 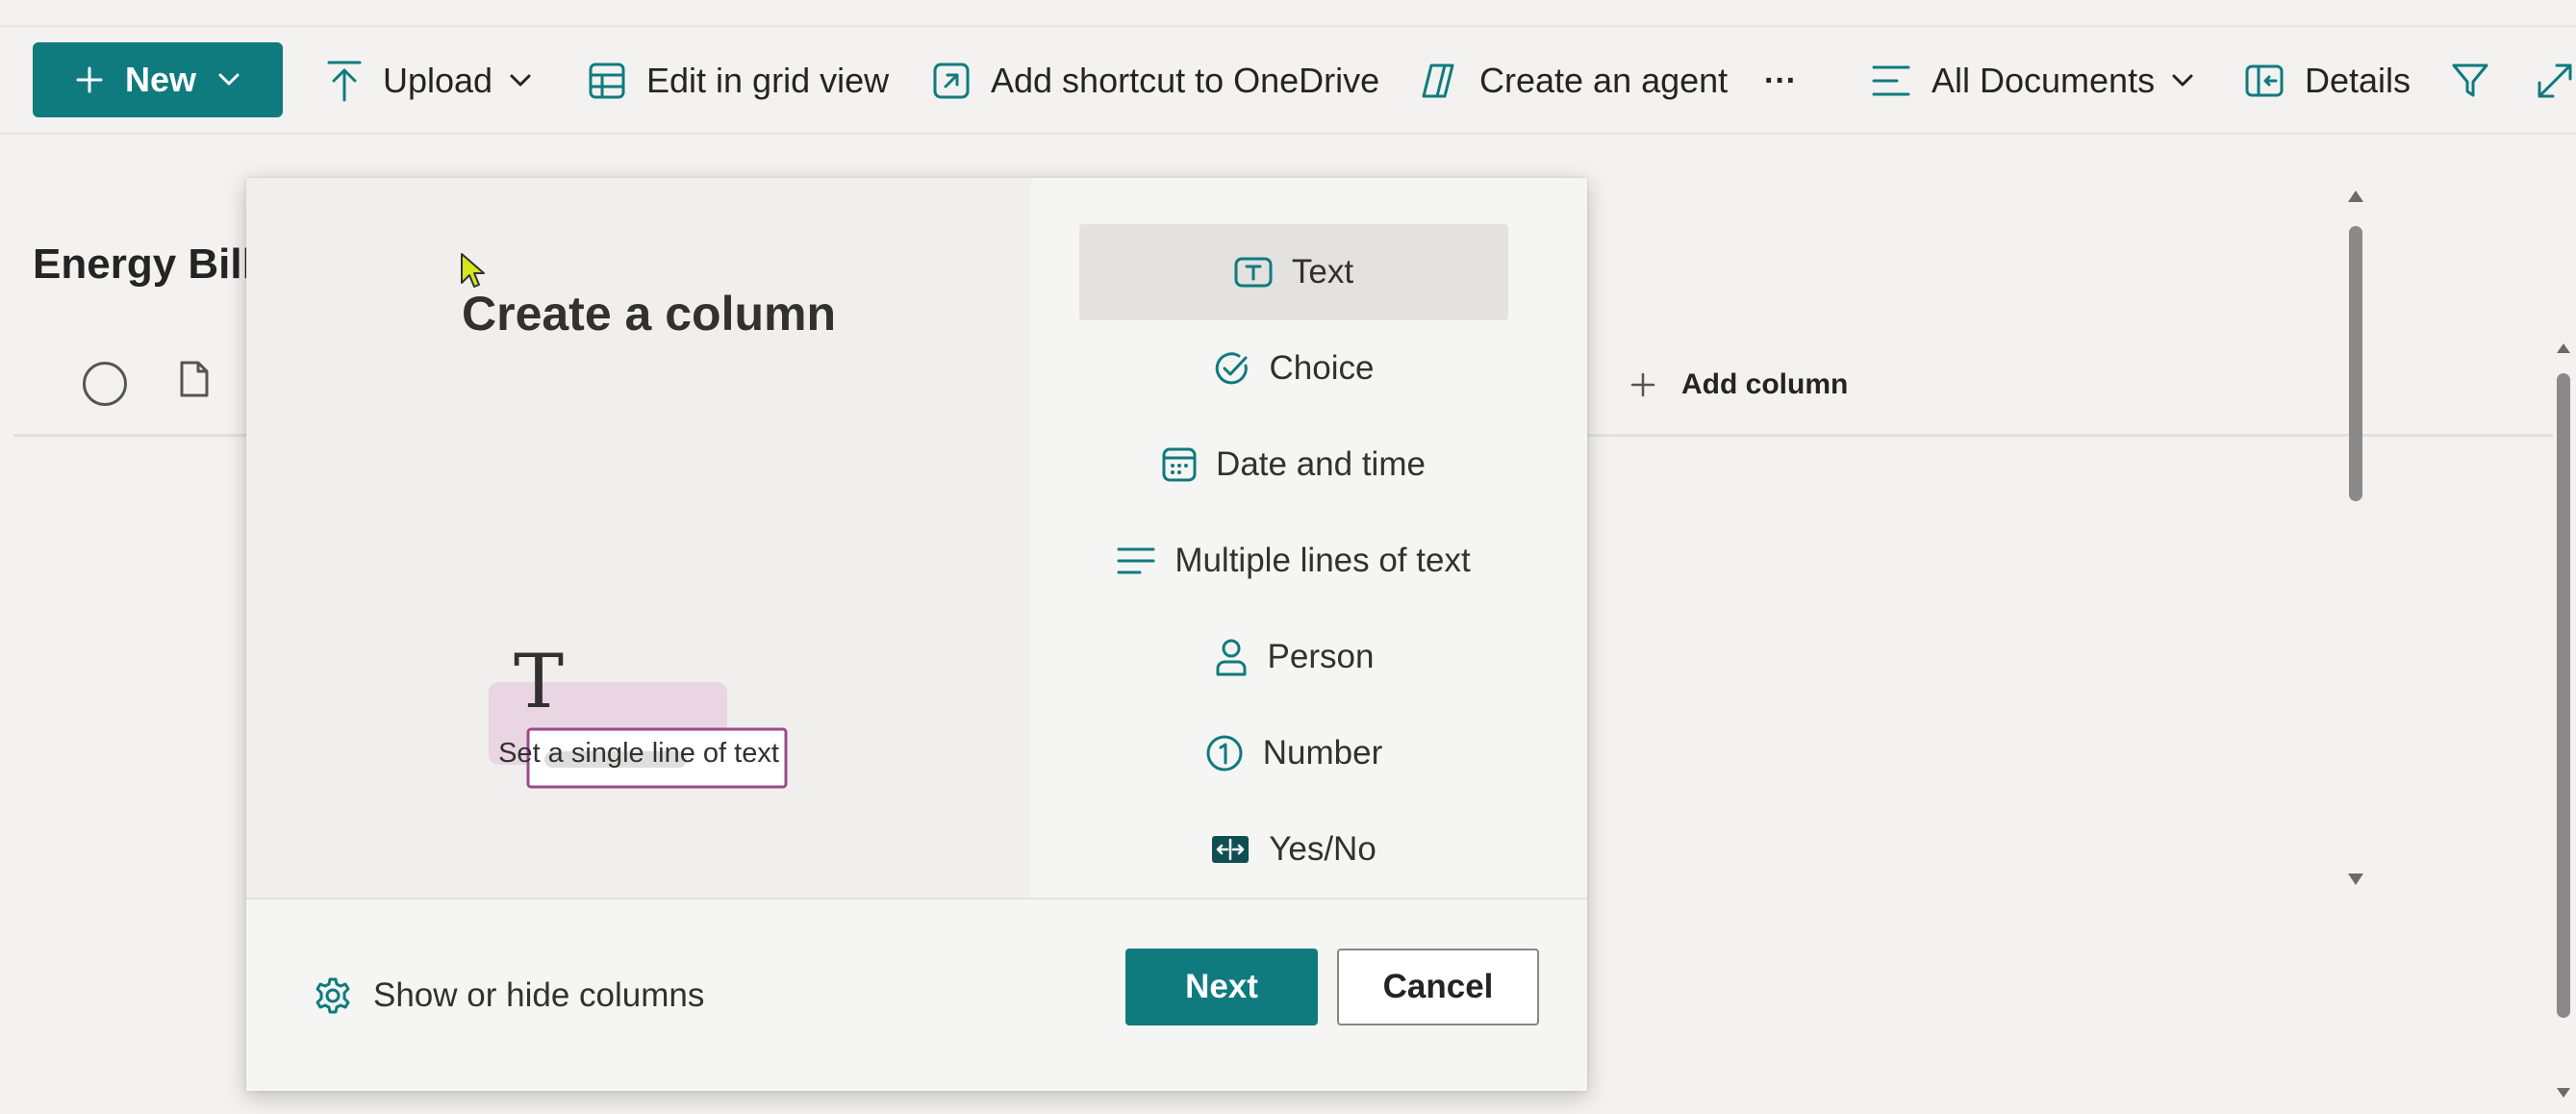 What do you see at coordinates (638, 754) in the screenshot?
I see `column-type-description: Set a single line of text` at bounding box center [638, 754].